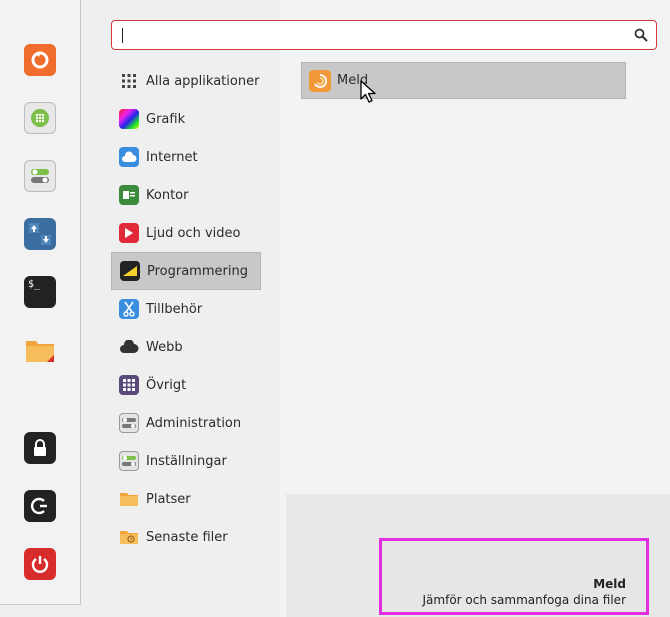 The height and width of the screenshot is (617, 670). Describe the element at coordinates (129, 537) in the screenshot. I see `recent-folder-icon` at that location.